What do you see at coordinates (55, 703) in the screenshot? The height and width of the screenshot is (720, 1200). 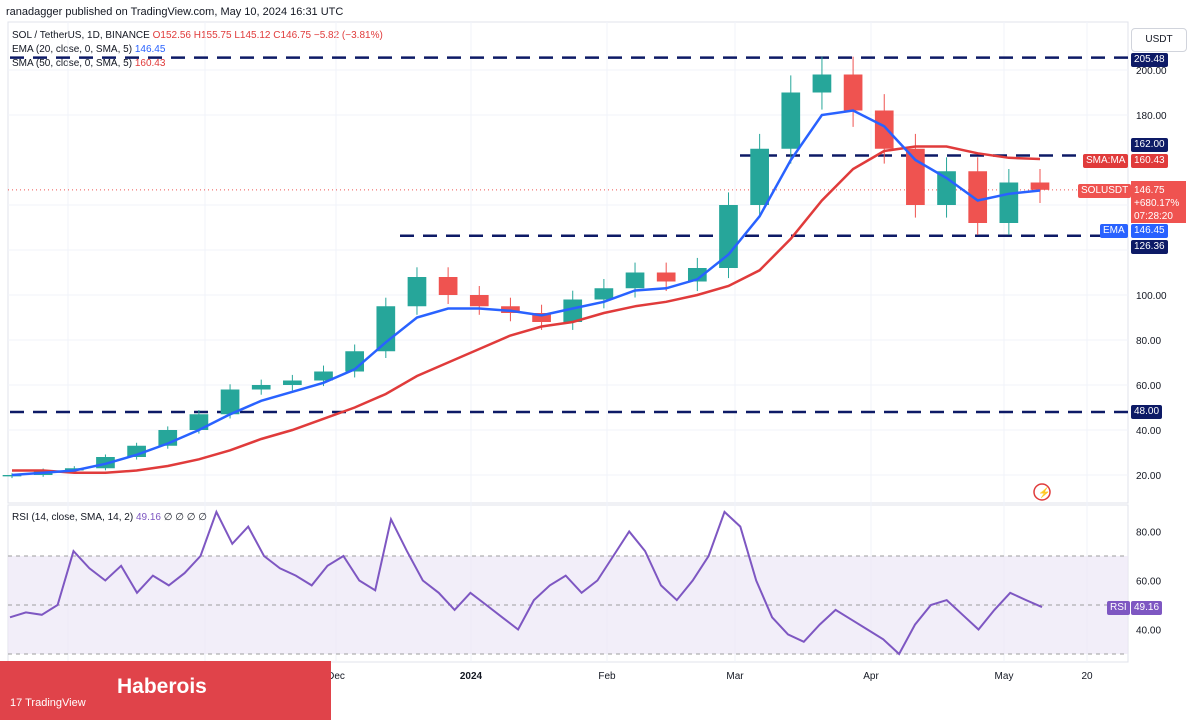 I see `tv-brand: TradingView` at bounding box center [55, 703].